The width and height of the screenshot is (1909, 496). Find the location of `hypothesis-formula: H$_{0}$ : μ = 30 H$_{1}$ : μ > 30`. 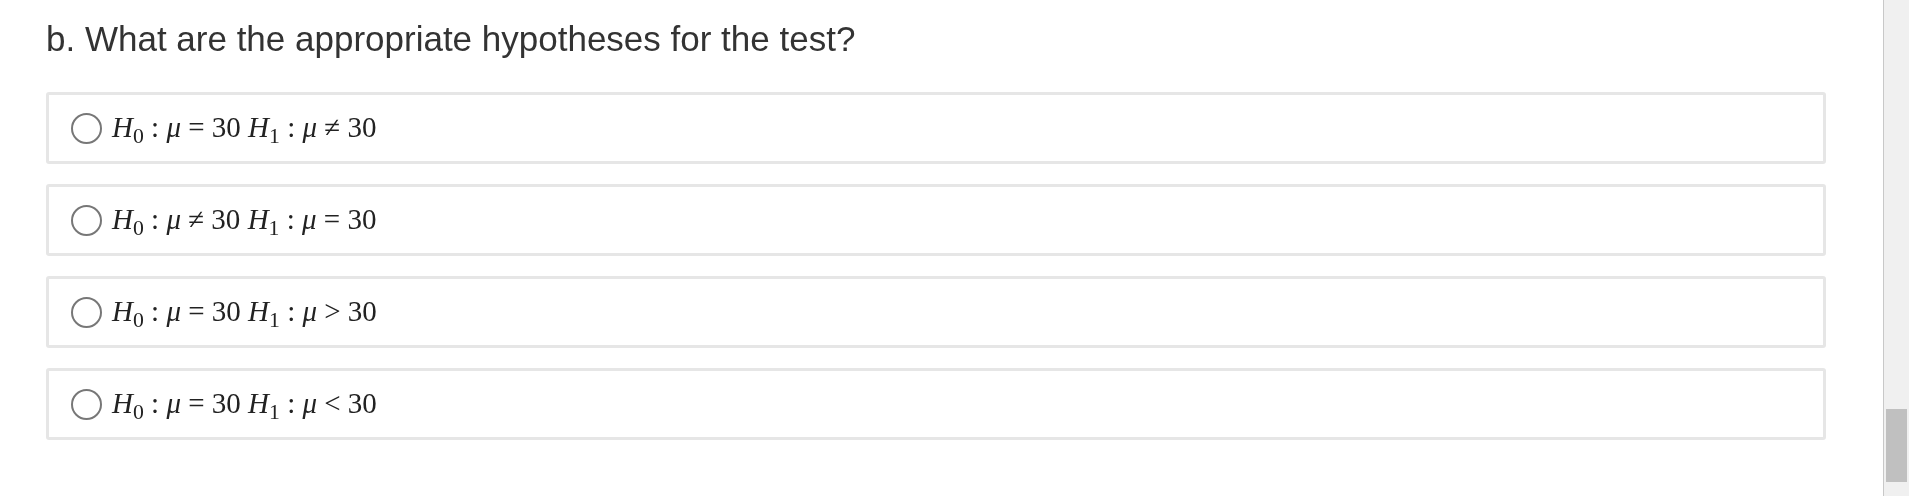

hypothesis-formula: H$_{0}$ : μ = 30 H$_{1}$ : μ > 30 is located at coordinates (244, 314).